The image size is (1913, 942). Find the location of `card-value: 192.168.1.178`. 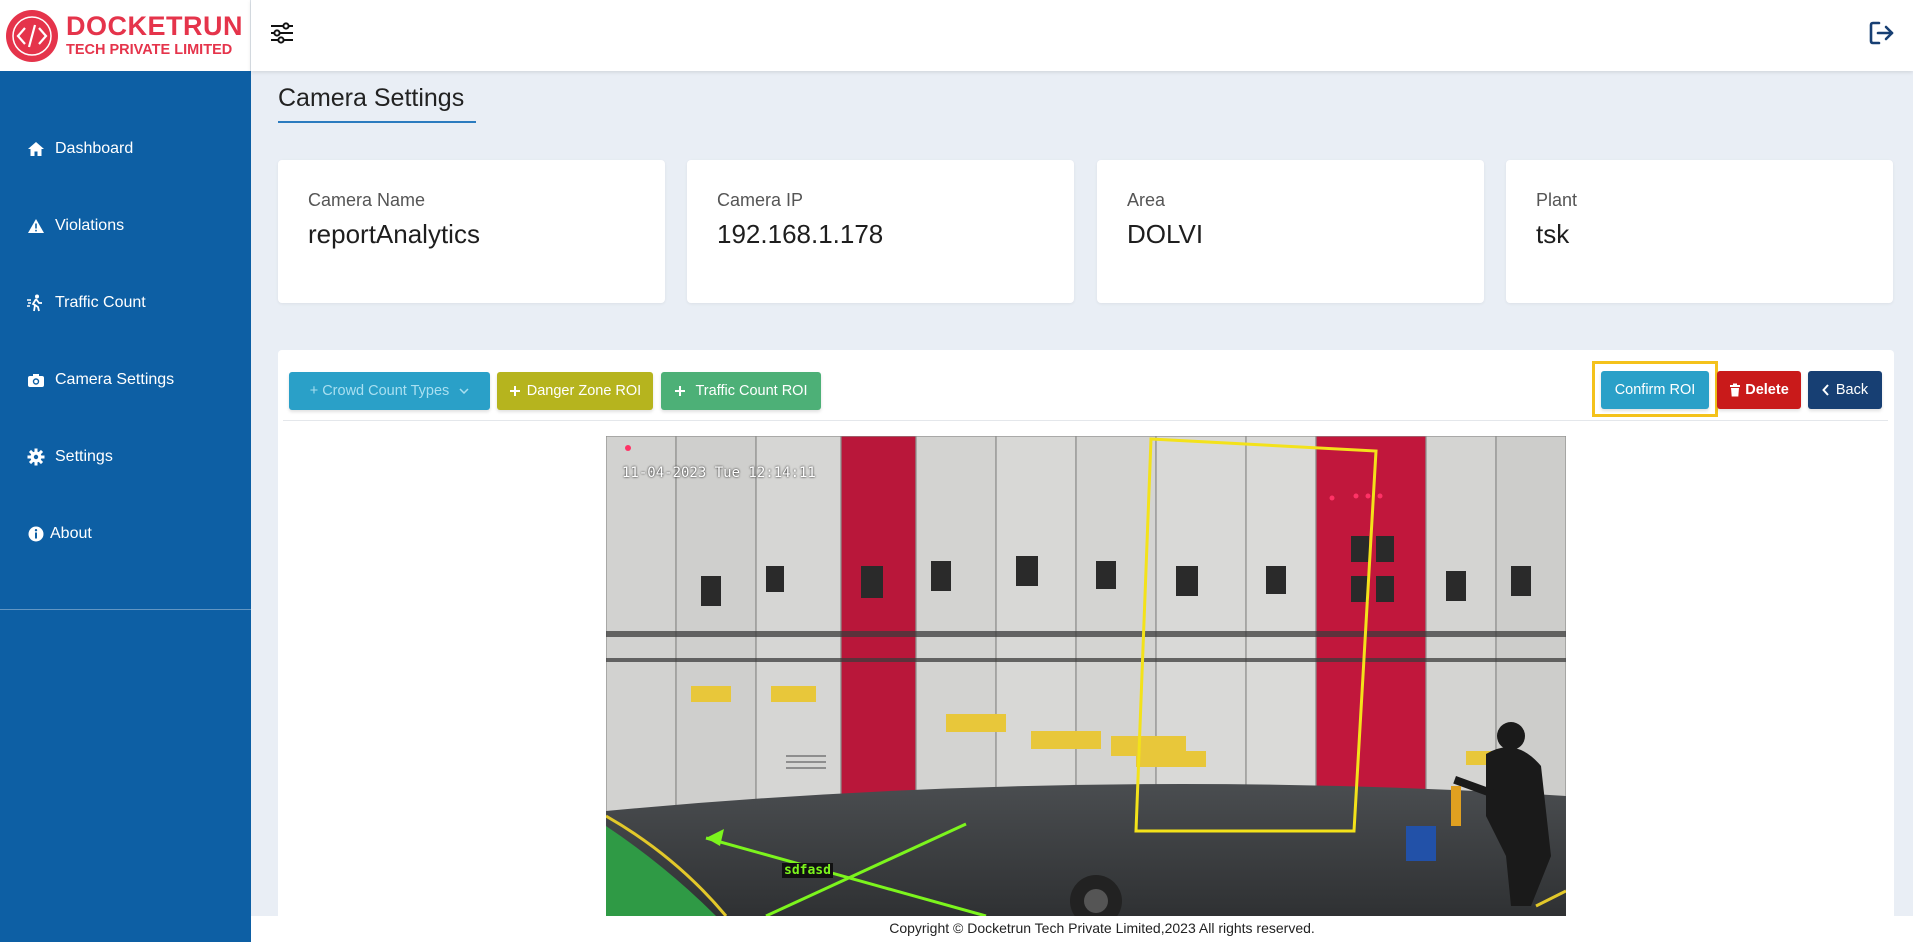

card-value: 192.168.1.178 is located at coordinates (800, 234).